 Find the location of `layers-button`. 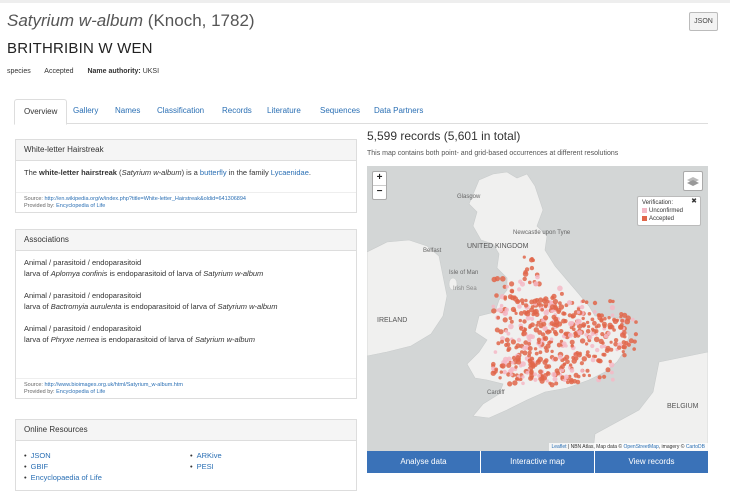

layers-button is located at coordinates (693, 181).